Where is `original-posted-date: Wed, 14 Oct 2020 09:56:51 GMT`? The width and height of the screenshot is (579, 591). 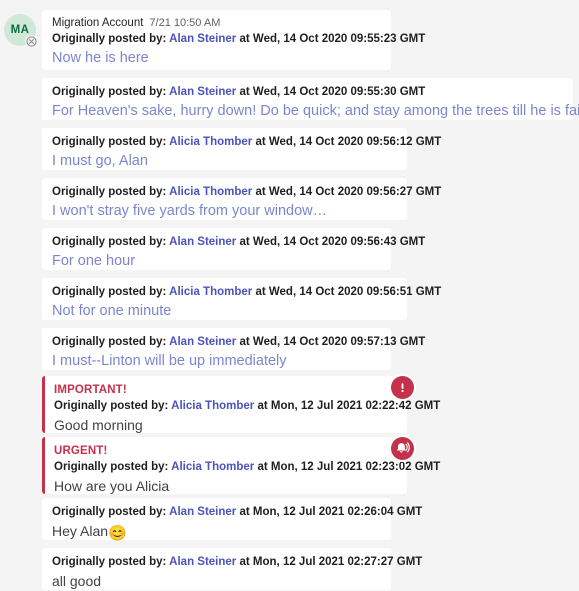
original-posted-date: Wed, 14 Oct 2020 09:56:51 GMT is located at coordinates (355, 292).